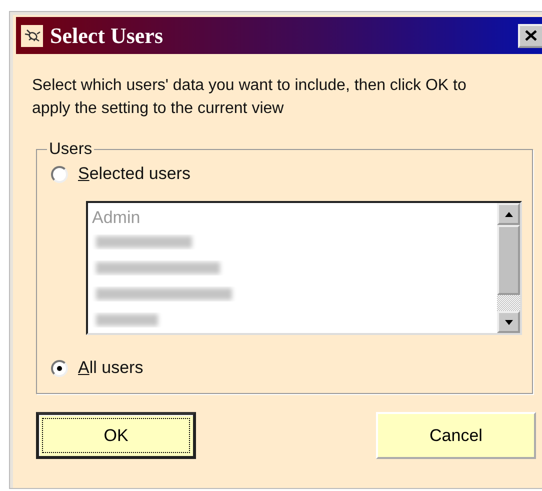 The height and width of the screenshot is (491, 542). Describe the element at coordinates (456, 435) in the screenshot. I see `dialog-button: Cancel` at that location.